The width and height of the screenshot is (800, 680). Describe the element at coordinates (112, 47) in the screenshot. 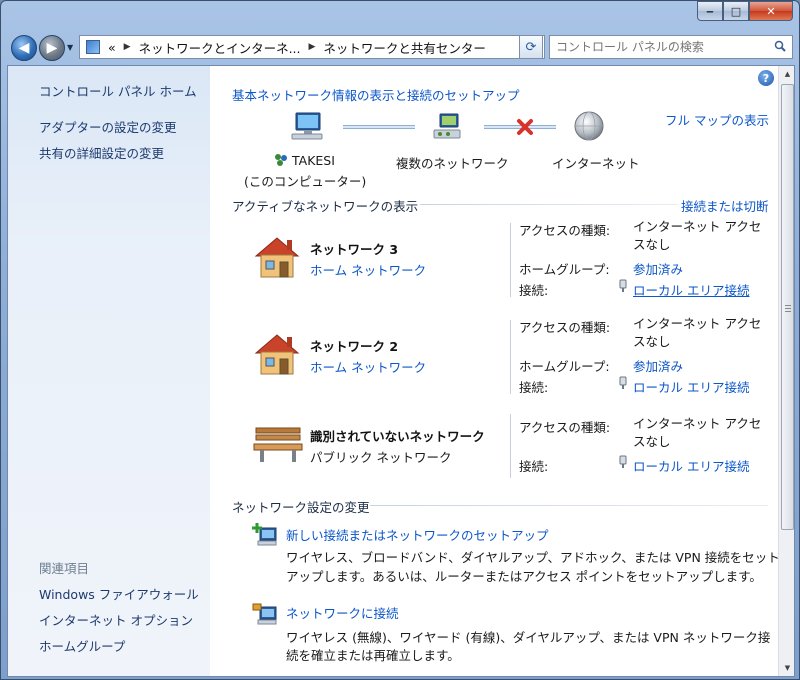

I see `breadcrumb-overflow: «` at that location.